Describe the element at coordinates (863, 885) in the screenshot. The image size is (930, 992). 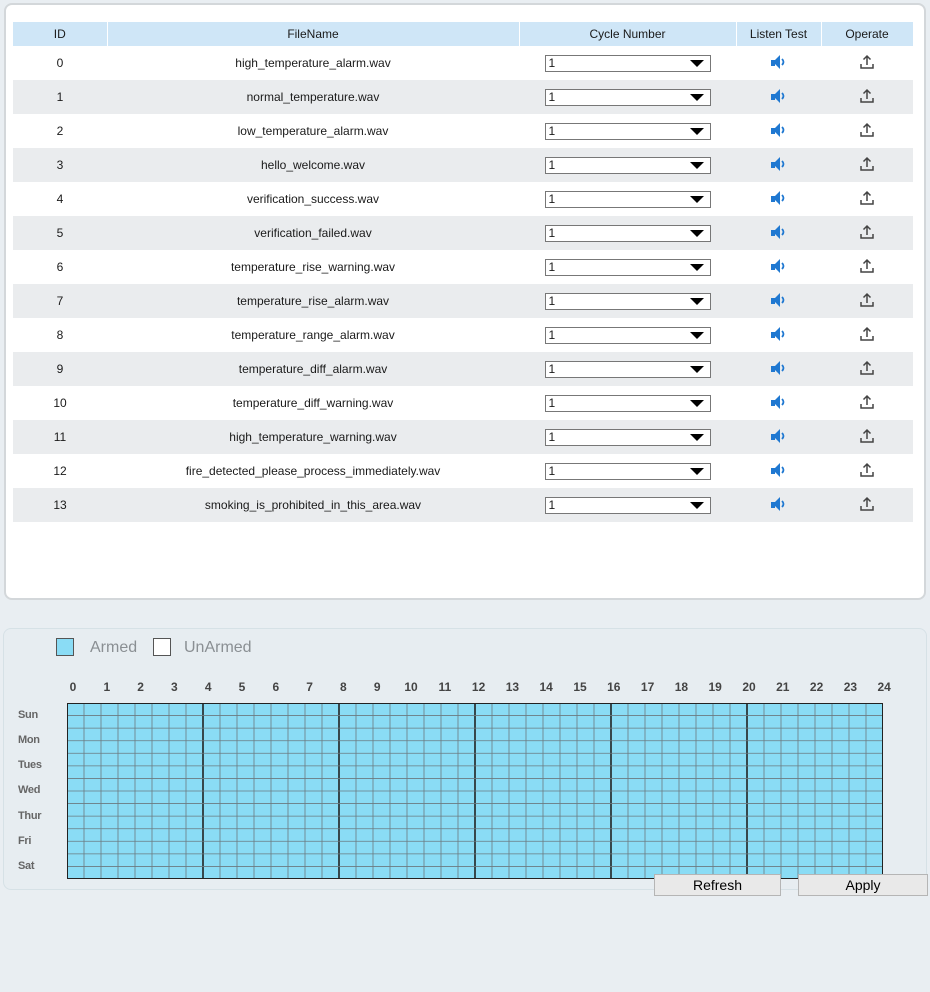
I see `apply-button: Apply` at that location.